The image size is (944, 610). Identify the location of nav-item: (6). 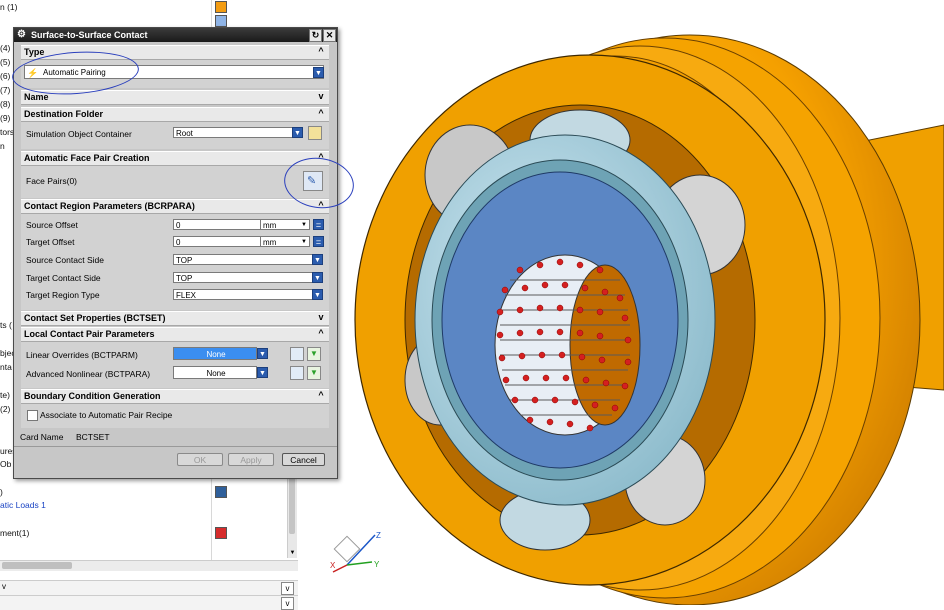
(5, 76).